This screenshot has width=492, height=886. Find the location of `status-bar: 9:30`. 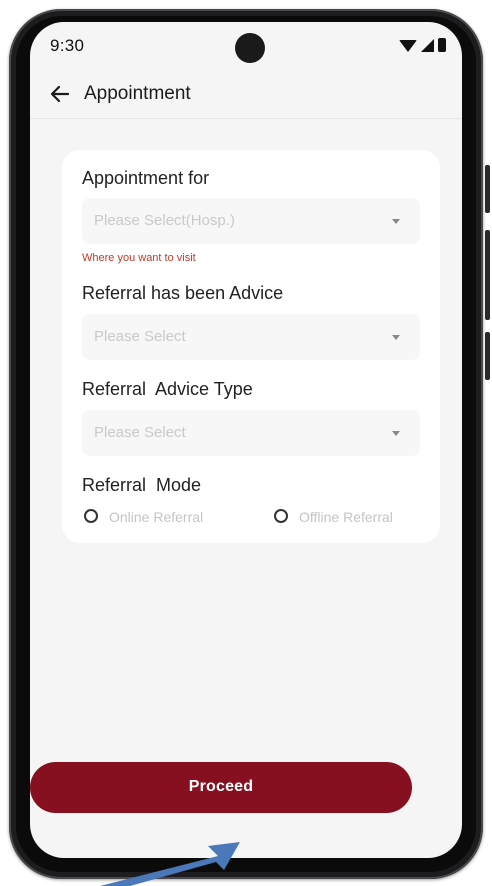

status-bar: 9:30 is located at coordinates (246, 46).